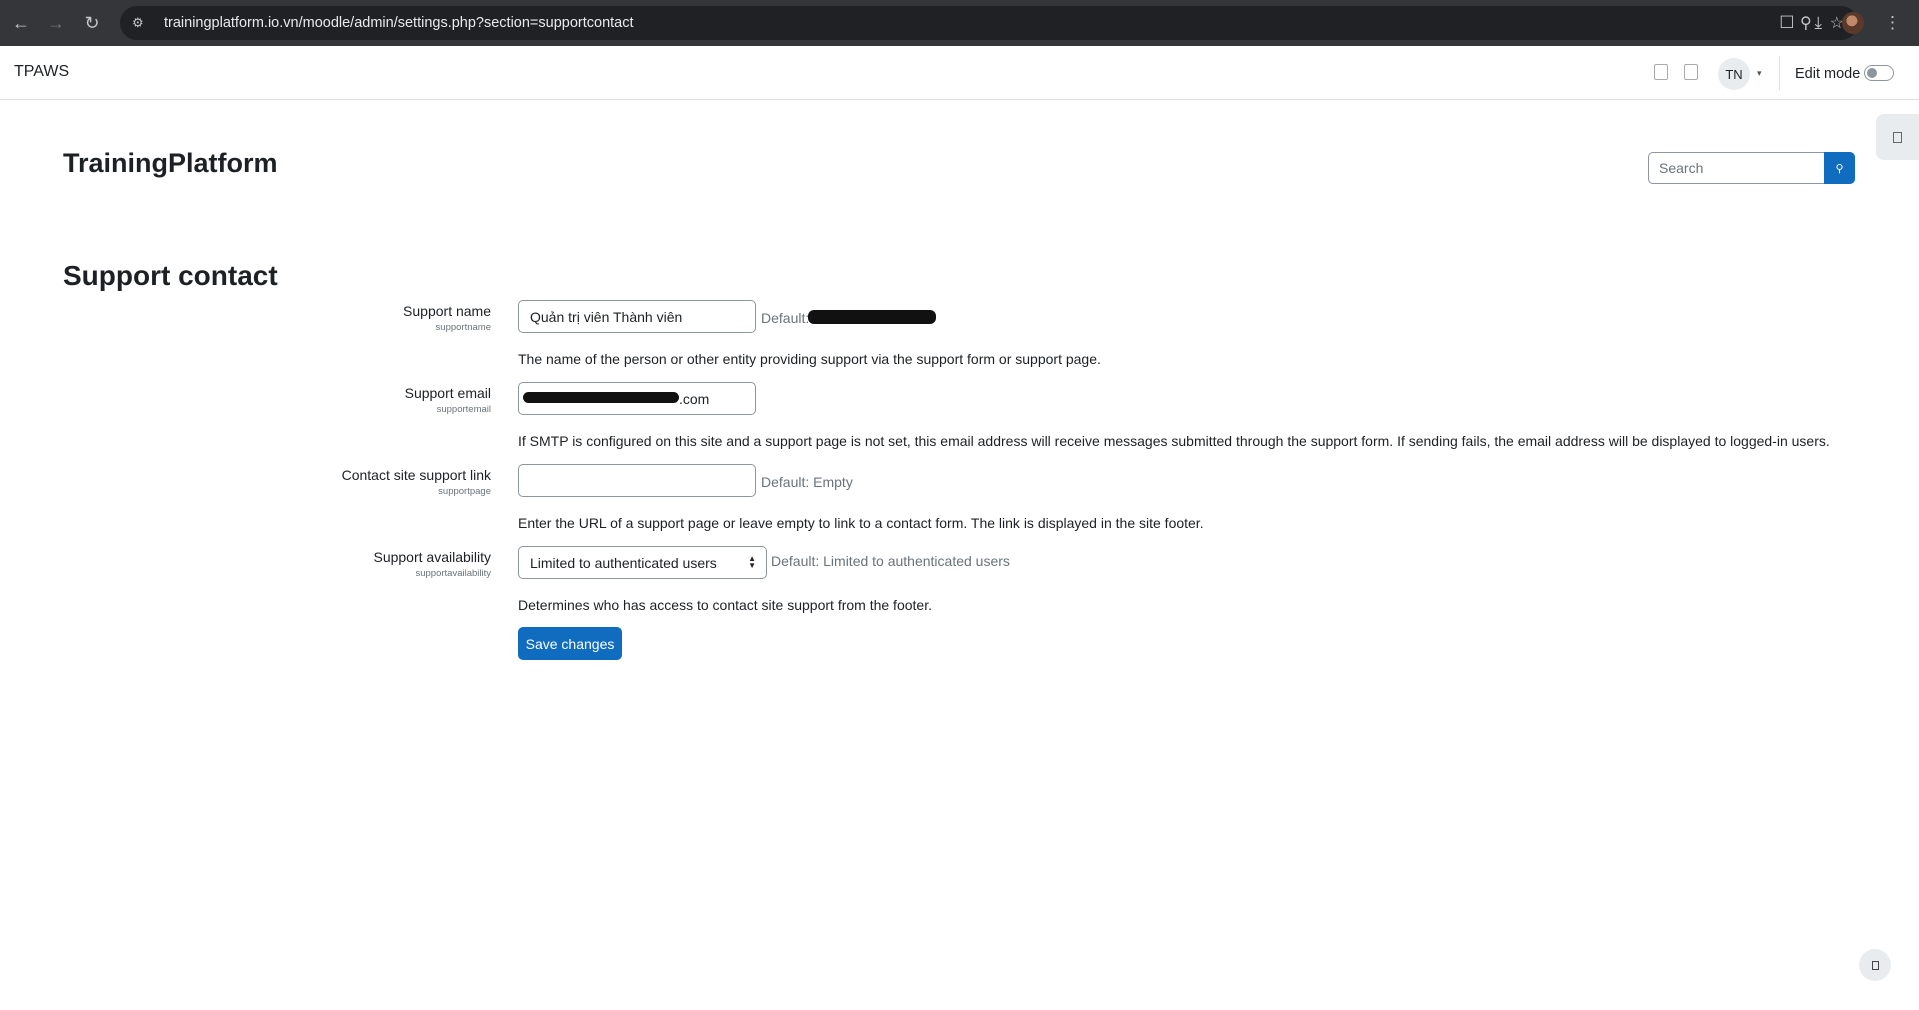  I want to click on site-navbar: TPAWS TN ▾ Edit mode, so click(959, 73).